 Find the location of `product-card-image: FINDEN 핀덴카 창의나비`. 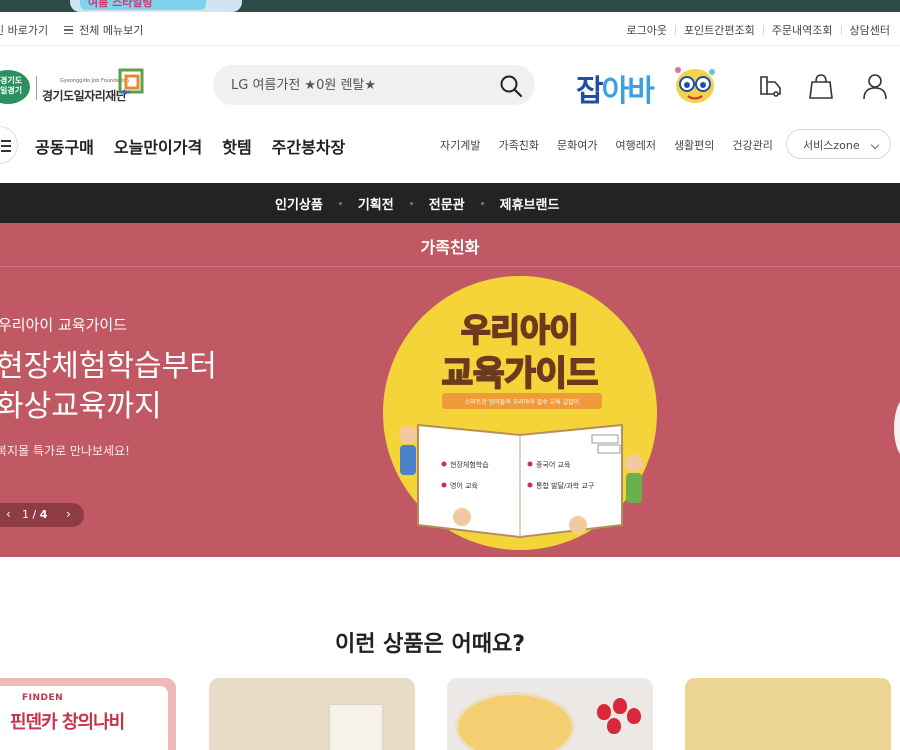

product-card-image: FINDEN 핀덴카 창의나비 is located at coordinates (84, 718).